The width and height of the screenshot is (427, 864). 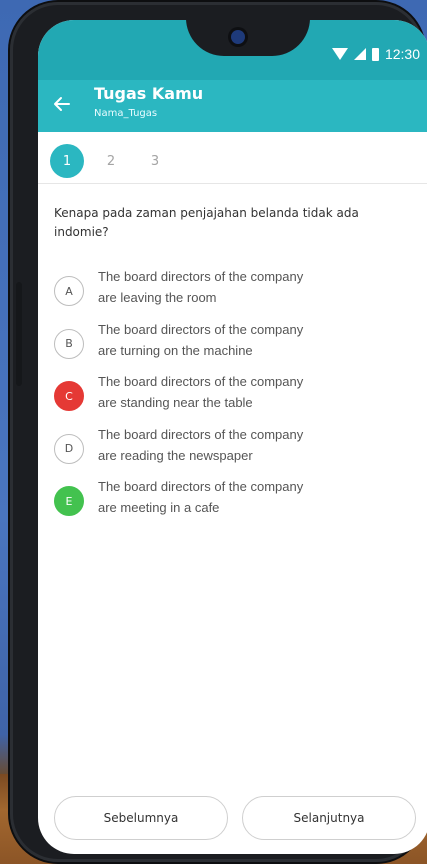 What do you see at coordinates (69, 396) in the screenshot?
I see `option-letter-wrong: C` at bounding box center [69, 396].